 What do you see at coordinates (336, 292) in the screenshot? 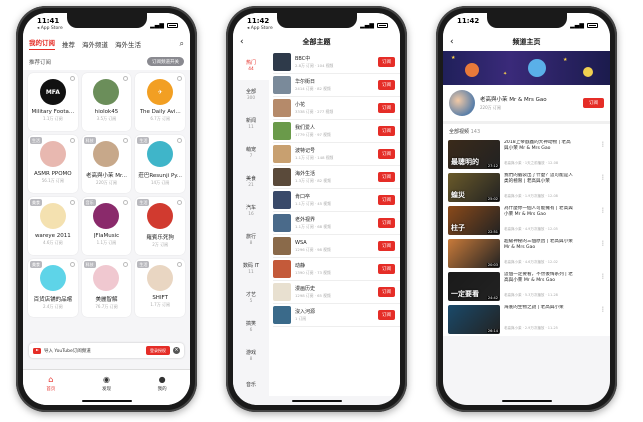
I see `channel-row: 漫画历史 1298 订阅 · 65 视频 订阅` at bounding box center [336, 292].